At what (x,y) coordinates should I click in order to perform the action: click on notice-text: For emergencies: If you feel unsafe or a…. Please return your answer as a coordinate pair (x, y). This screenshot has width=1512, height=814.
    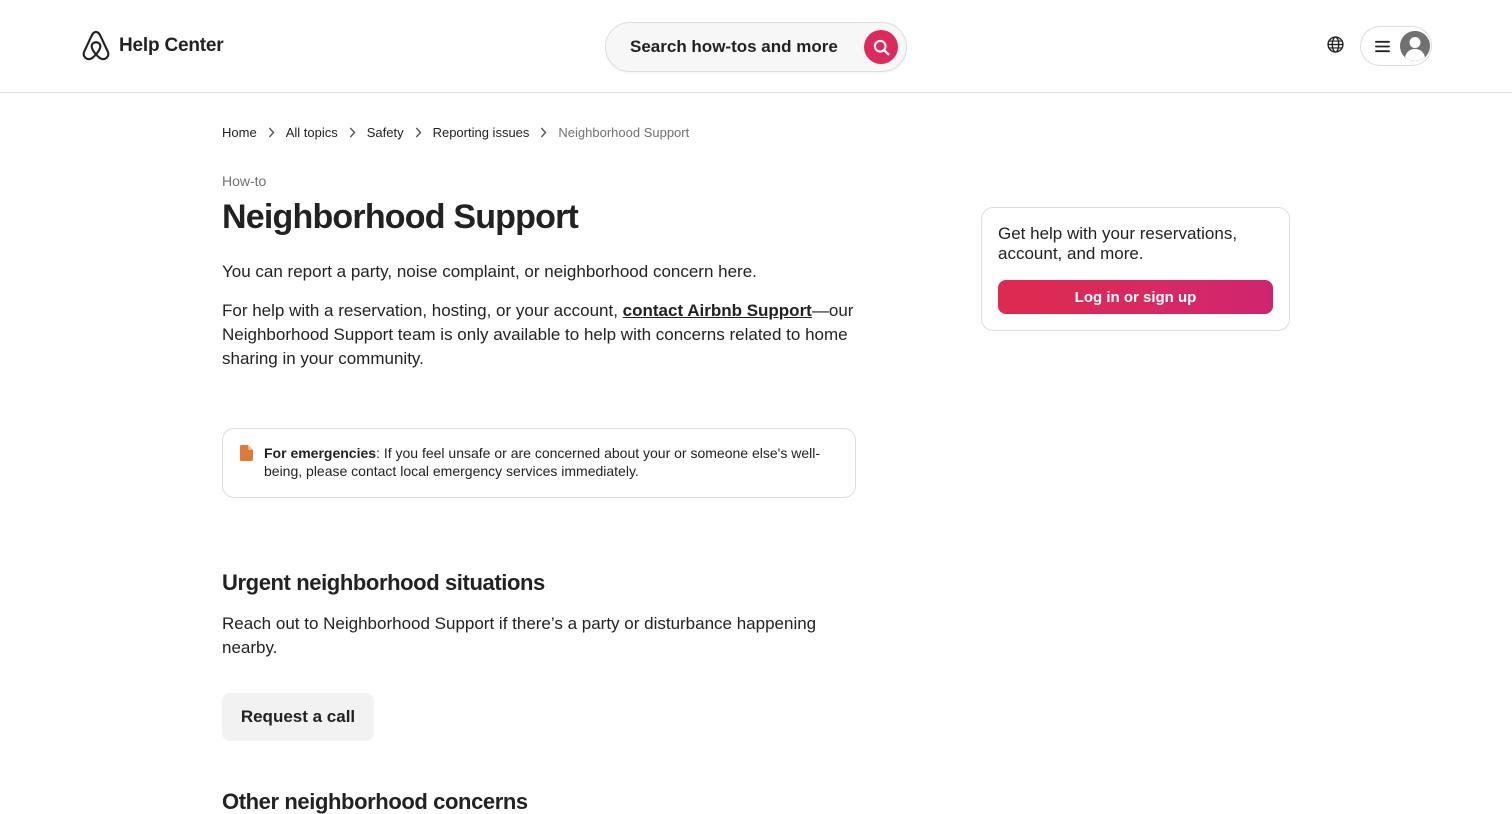
    Looking at the image, I should click on (551, 470).